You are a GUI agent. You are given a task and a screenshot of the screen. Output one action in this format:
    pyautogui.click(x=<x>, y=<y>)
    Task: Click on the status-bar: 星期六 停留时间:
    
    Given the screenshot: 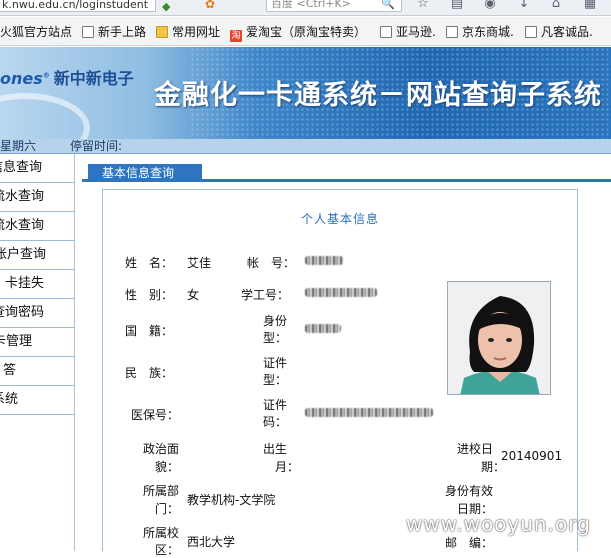 What is the action you would take?
    pyautogui.click(x=305, y=146)
    